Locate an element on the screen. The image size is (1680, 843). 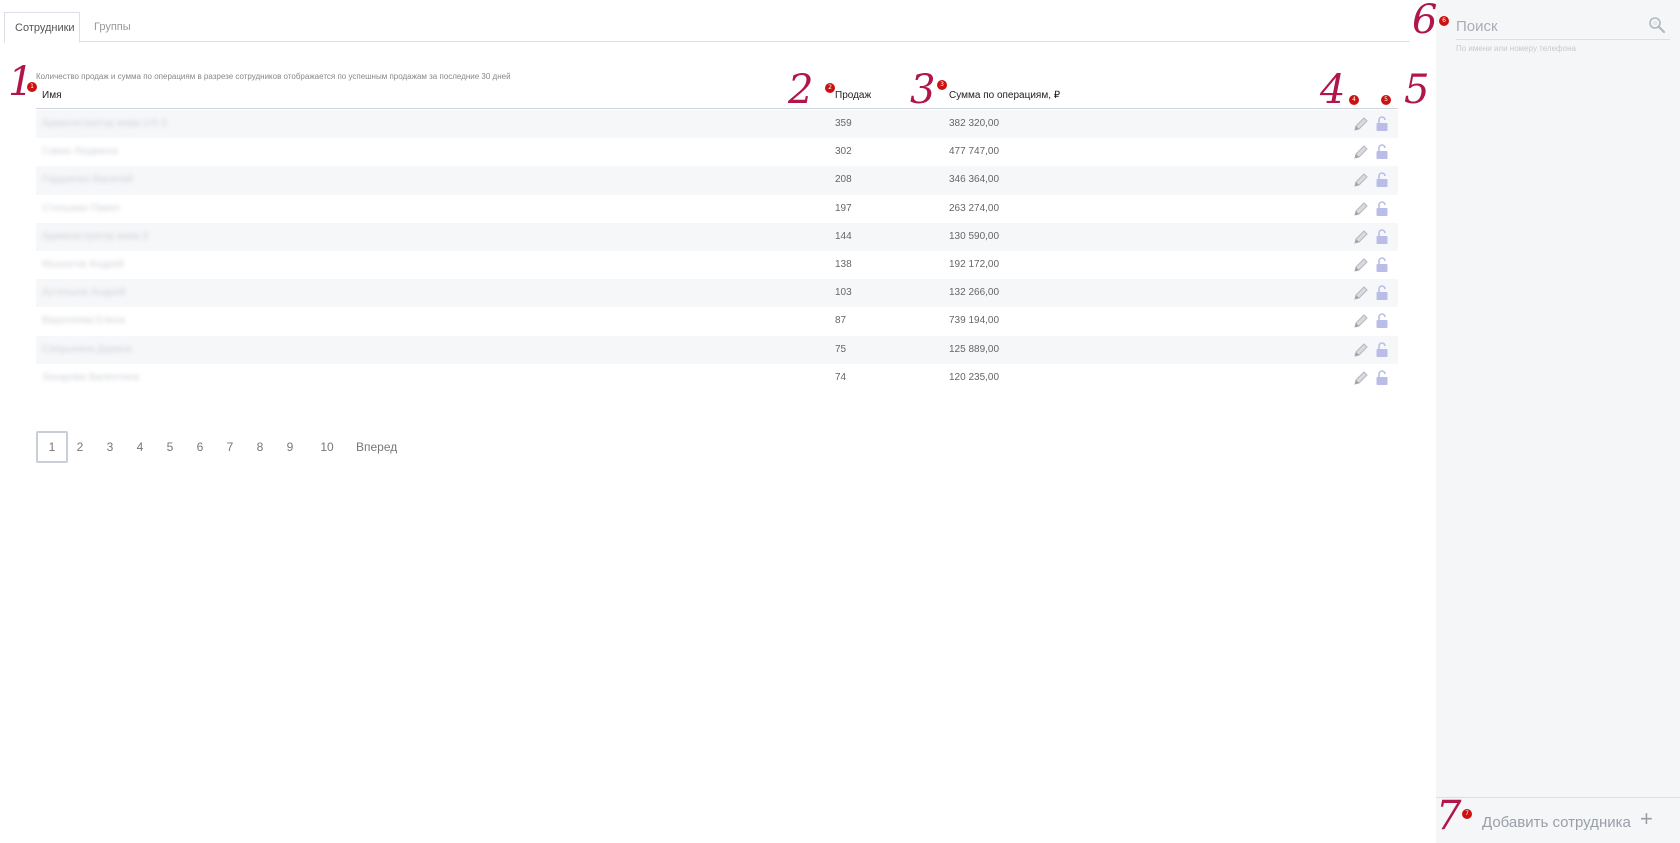
sales-count: 197 is located at coordinates (843, 208).